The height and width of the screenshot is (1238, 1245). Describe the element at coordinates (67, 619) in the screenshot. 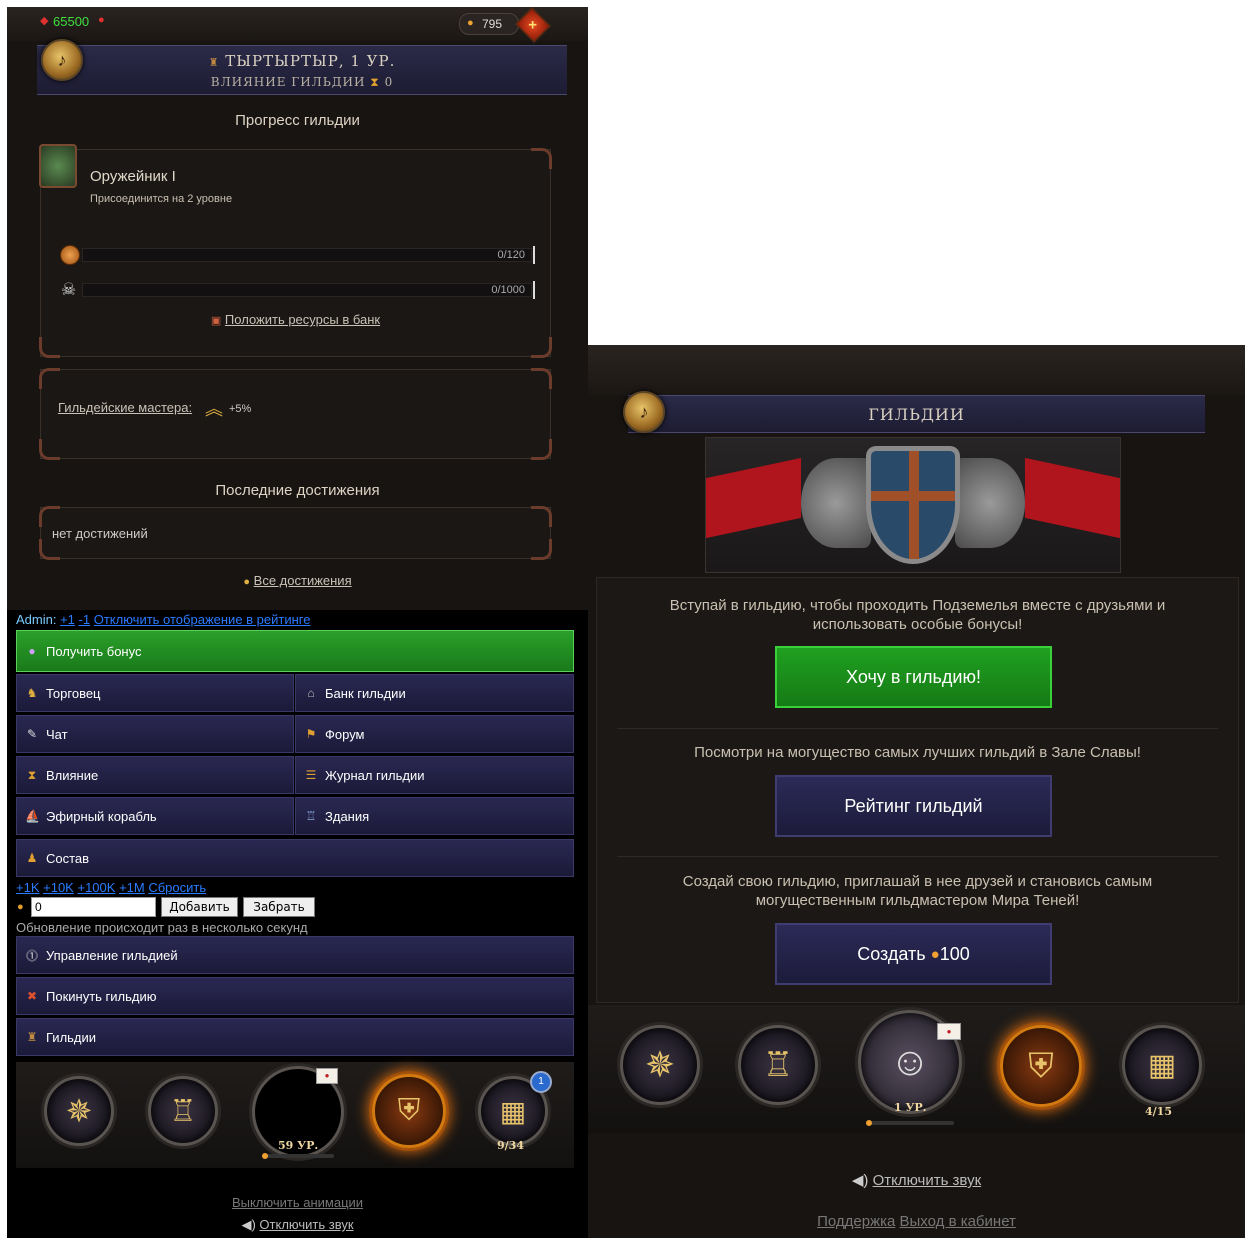

I see `admin-plus-link: +1` at that location.